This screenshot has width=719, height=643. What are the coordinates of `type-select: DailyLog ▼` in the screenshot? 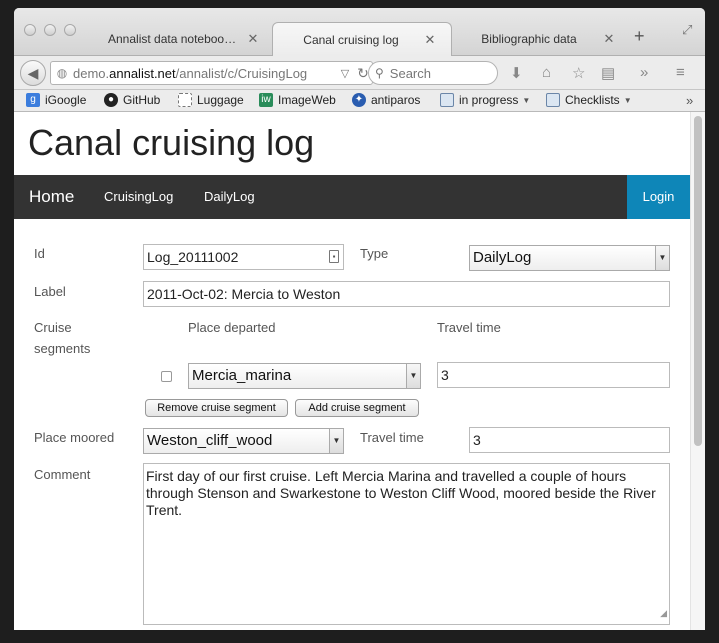 It's located at (569, 258).